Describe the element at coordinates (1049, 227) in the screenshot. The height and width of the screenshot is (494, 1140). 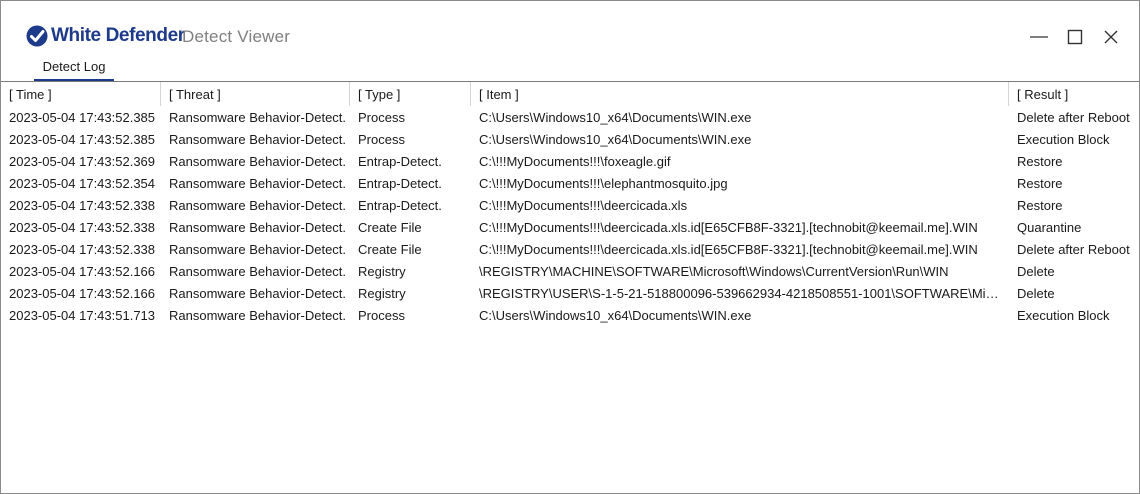
I see `cell-result: Quarantine` at that location.